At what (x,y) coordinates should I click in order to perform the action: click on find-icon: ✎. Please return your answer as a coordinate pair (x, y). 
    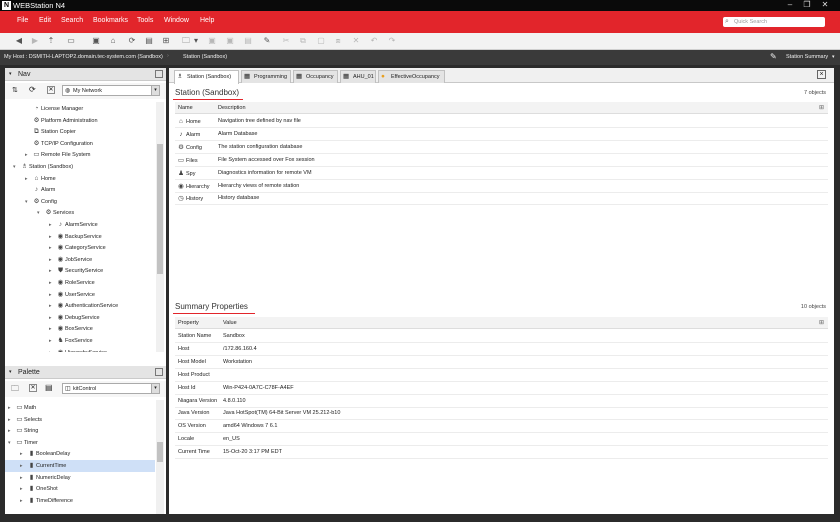
    Looking at the image, I should click on (267, 41).